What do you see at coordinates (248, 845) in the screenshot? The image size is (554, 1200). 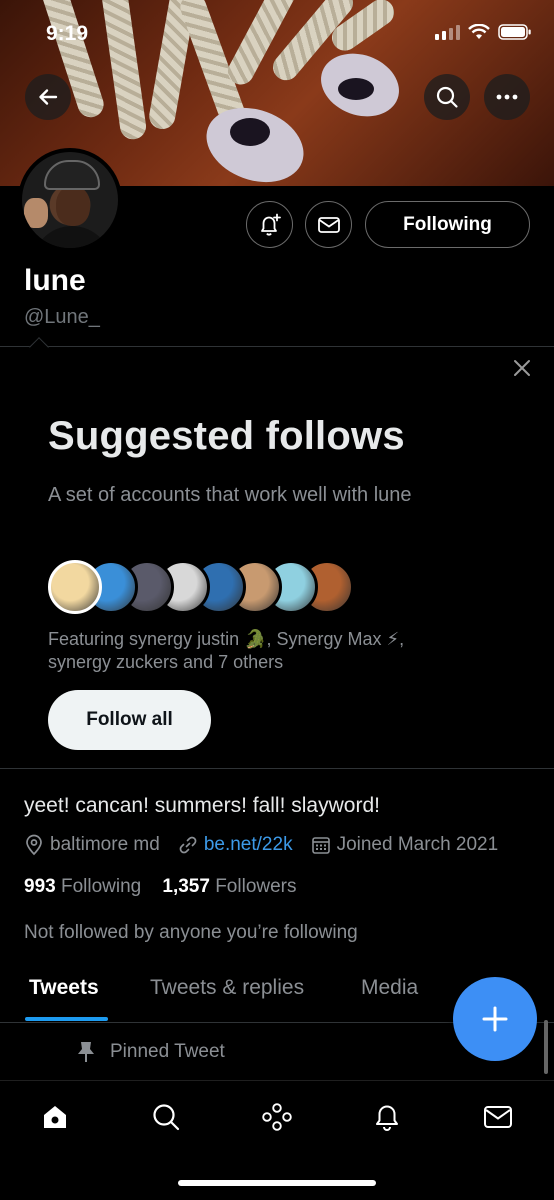 I see `website-link: be.net/22k` at bounding box center [248, 845].